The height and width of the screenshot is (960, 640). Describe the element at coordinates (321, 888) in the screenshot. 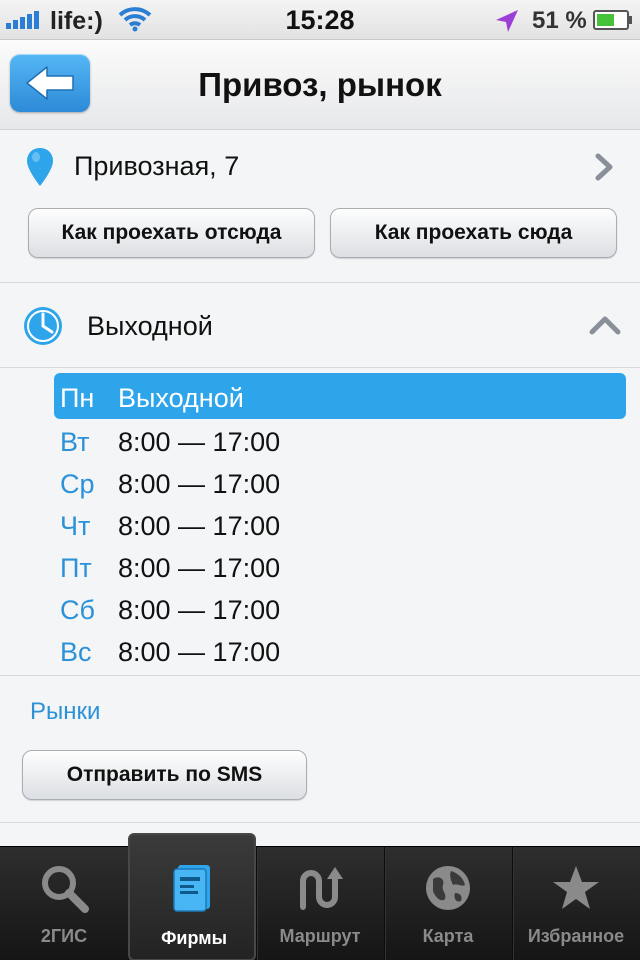

I see `route-icon` at that location.